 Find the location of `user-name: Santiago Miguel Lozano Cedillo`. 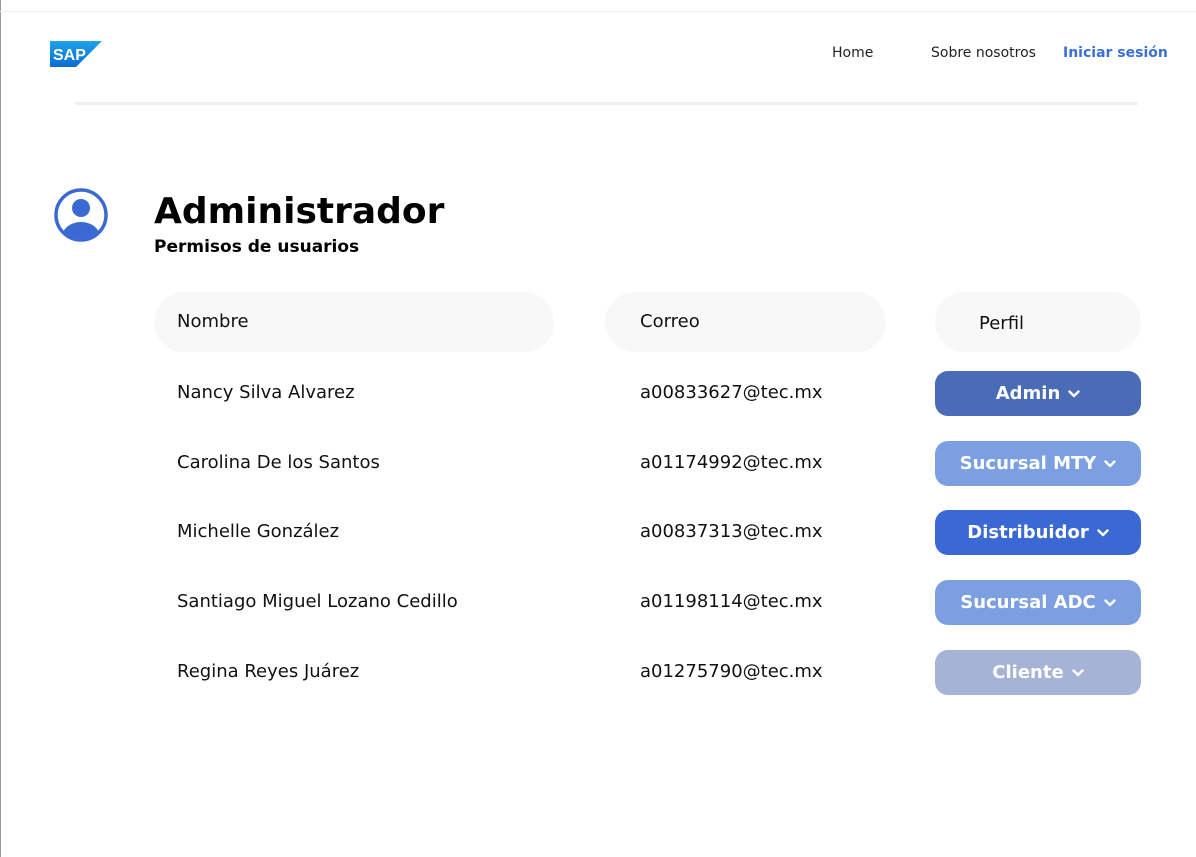

user-name: Santiago Miguel Lozano Cedillo is located at coordinates (317, 601).